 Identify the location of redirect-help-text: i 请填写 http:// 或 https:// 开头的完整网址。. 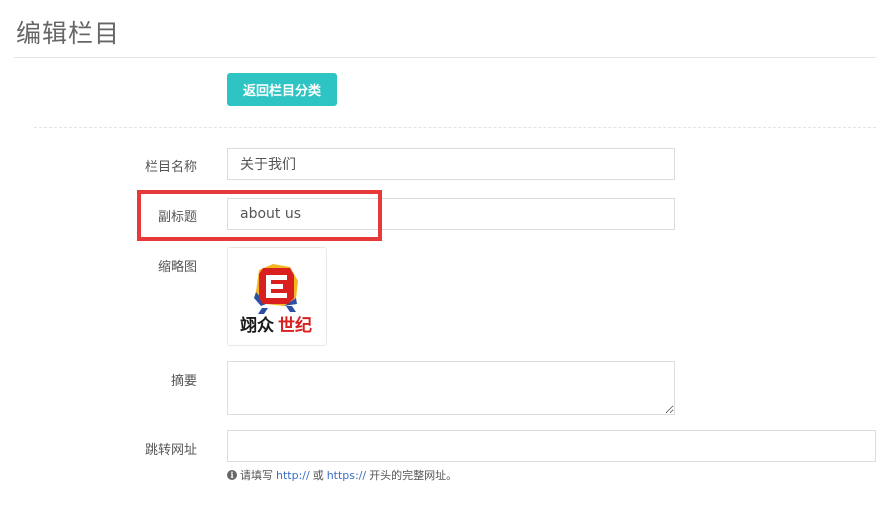
(342, 475).